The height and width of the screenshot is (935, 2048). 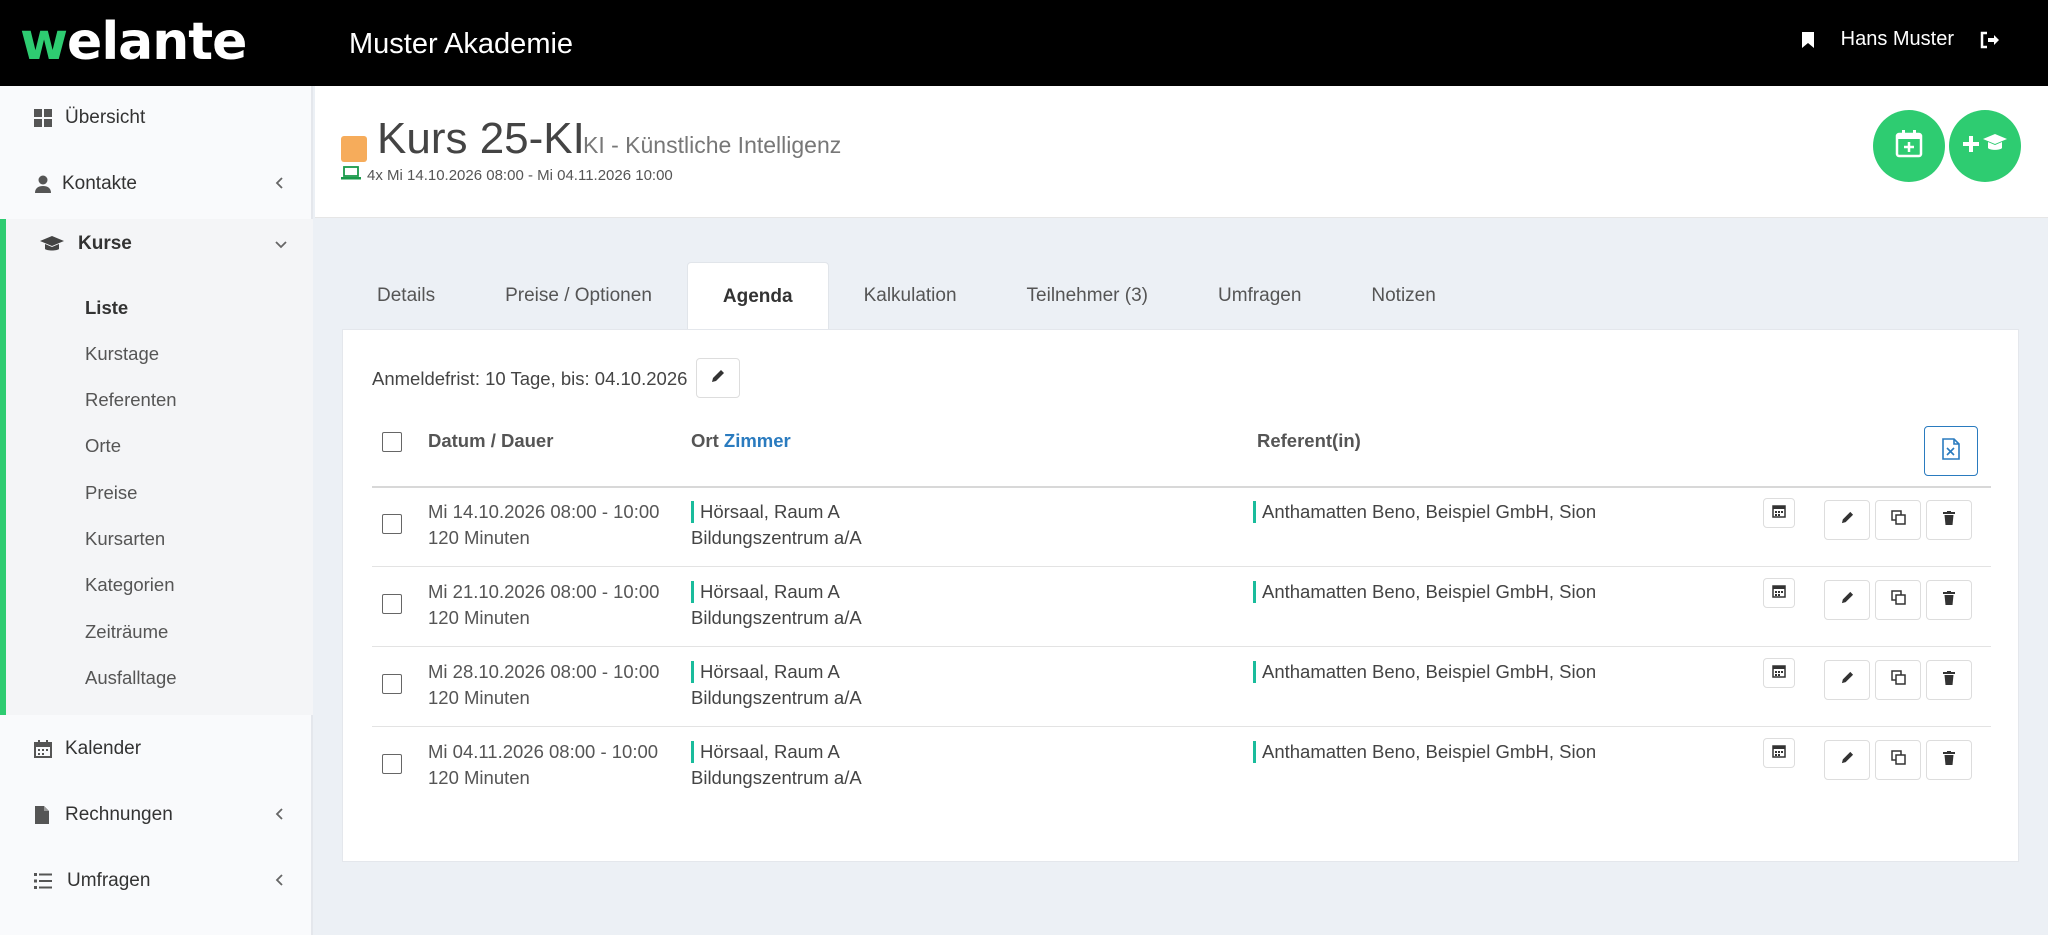 I want to click on sidebar-item-rechnungen: Rechnungen, so click(x=156, y=815).